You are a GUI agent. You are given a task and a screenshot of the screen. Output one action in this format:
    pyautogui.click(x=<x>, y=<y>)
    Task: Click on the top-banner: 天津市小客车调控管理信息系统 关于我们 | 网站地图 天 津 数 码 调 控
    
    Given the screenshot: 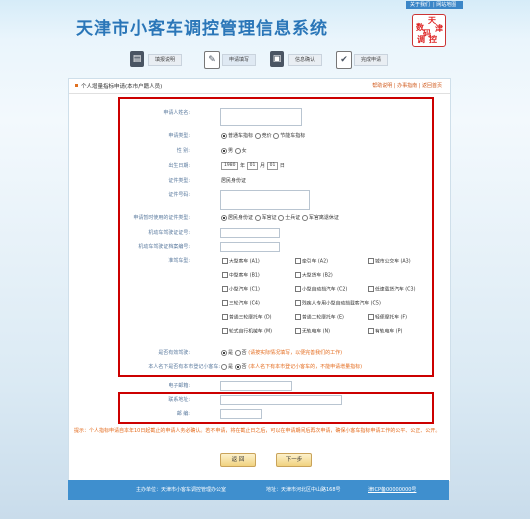 What is the action you would take?
    pyautogui.click(x=265, y=23)
    